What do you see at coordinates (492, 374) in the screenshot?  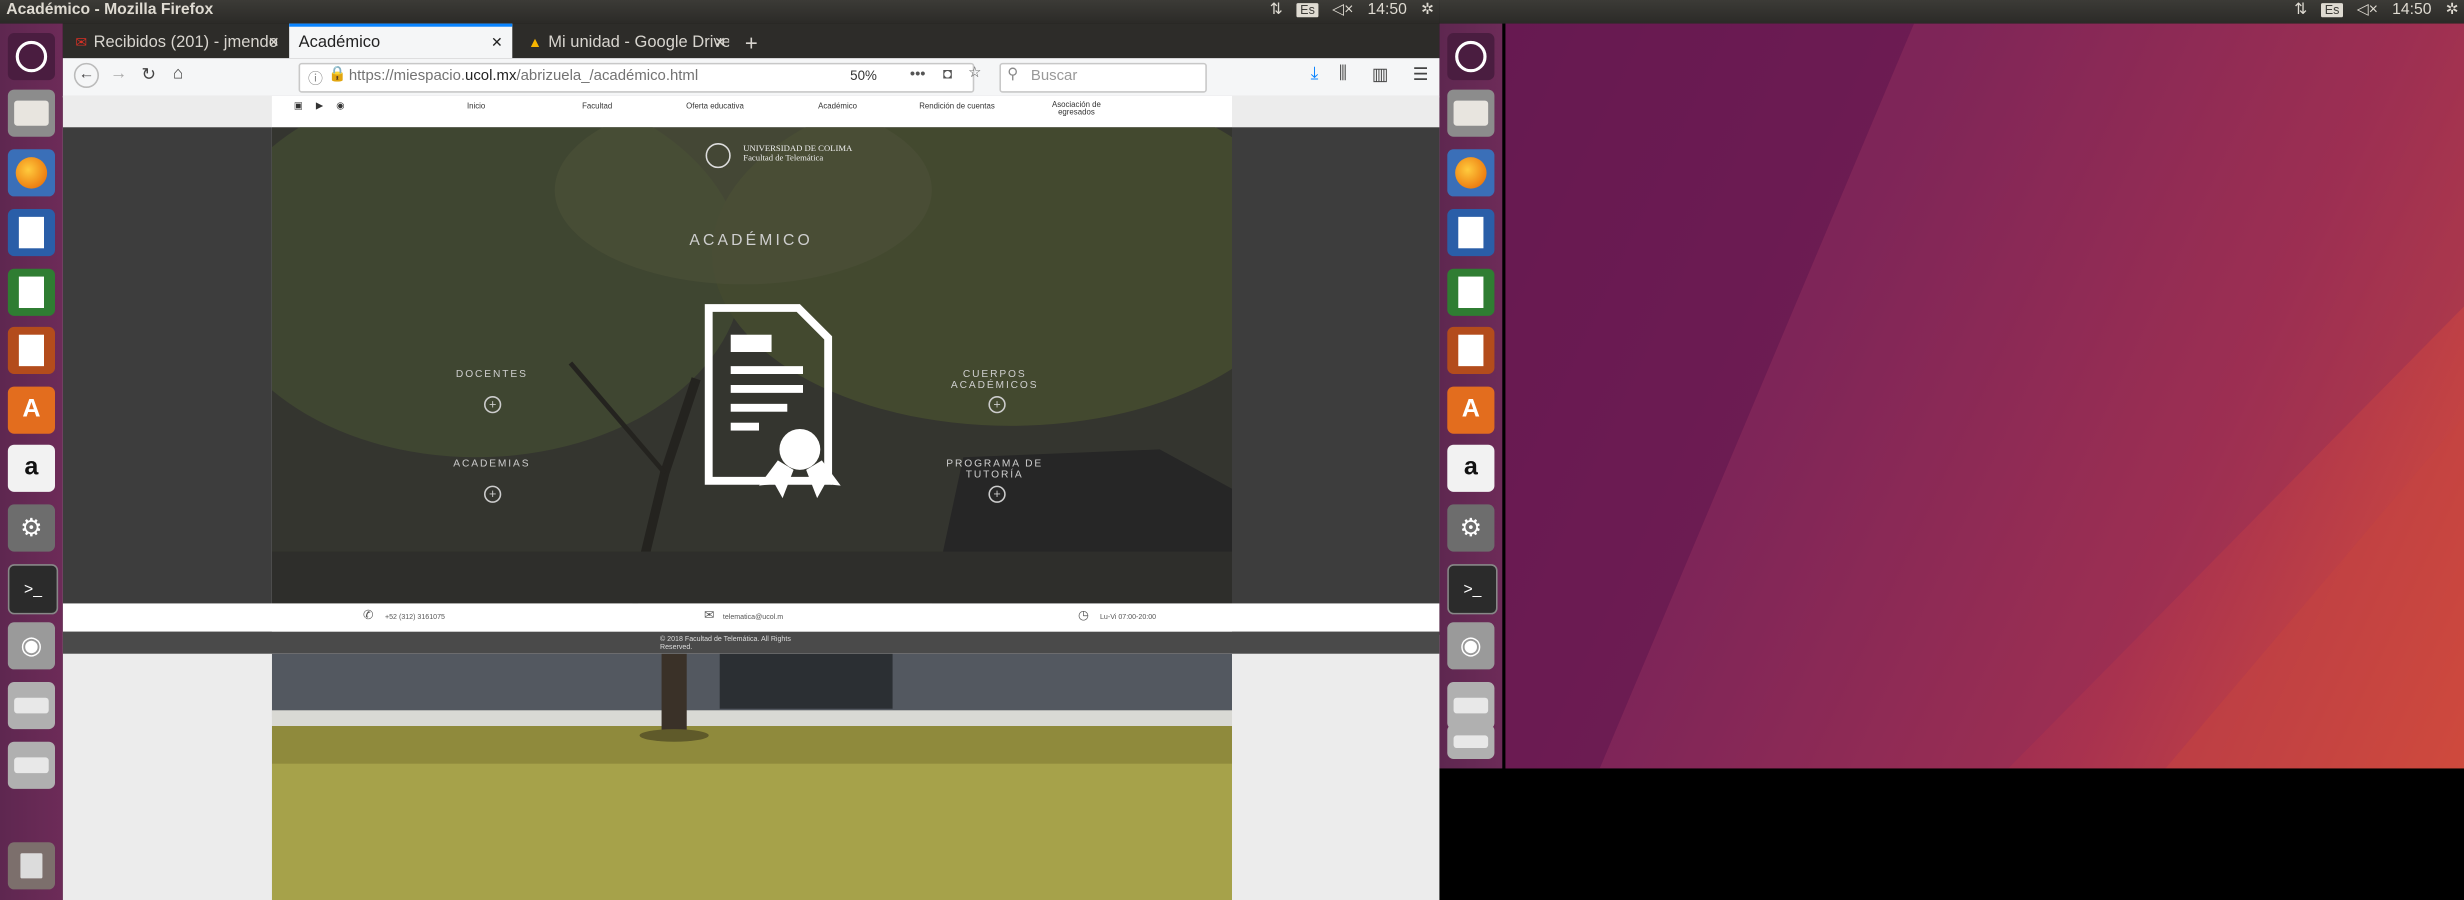 I see `item-docentes: DOCENTES` at bounding box center [492, 374].